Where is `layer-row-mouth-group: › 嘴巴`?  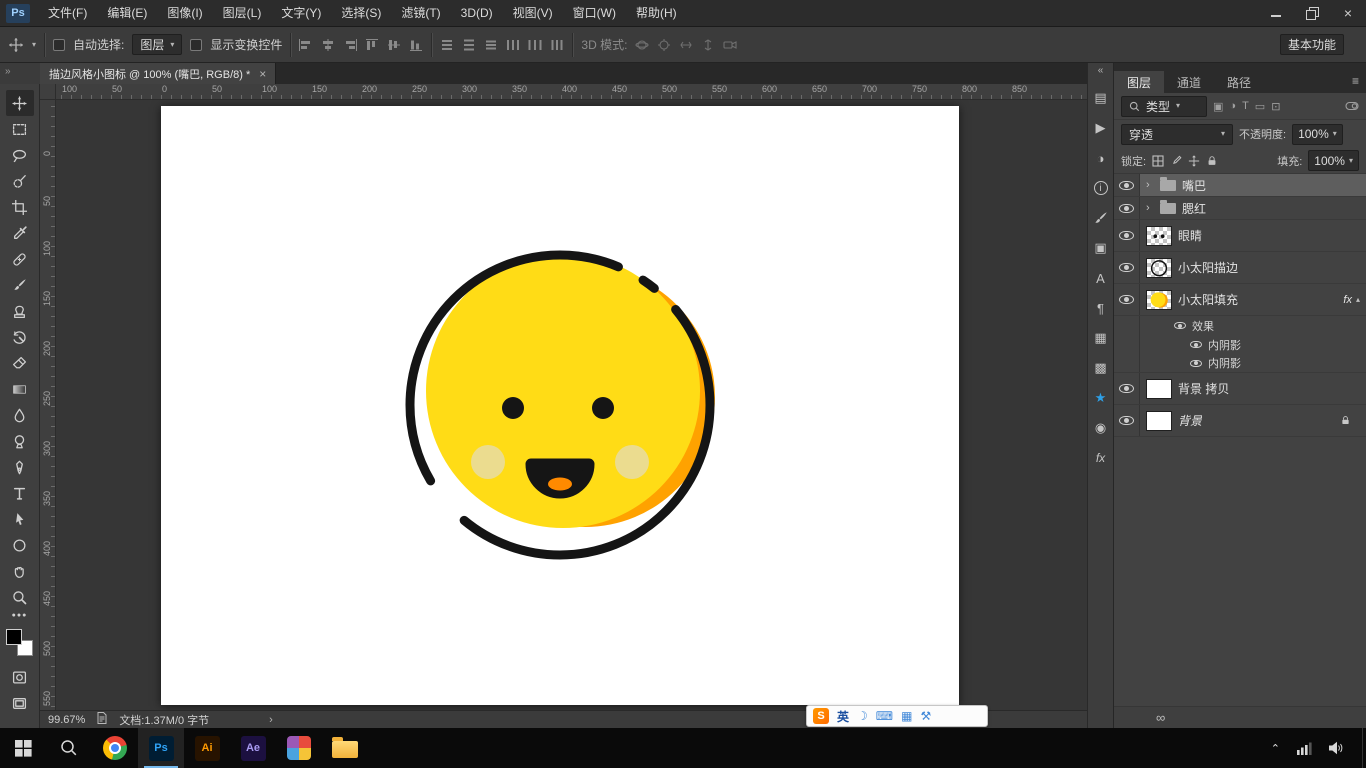 layer-row-mouth-group: › 嘴巴 is located at coordinates (1240, 185).